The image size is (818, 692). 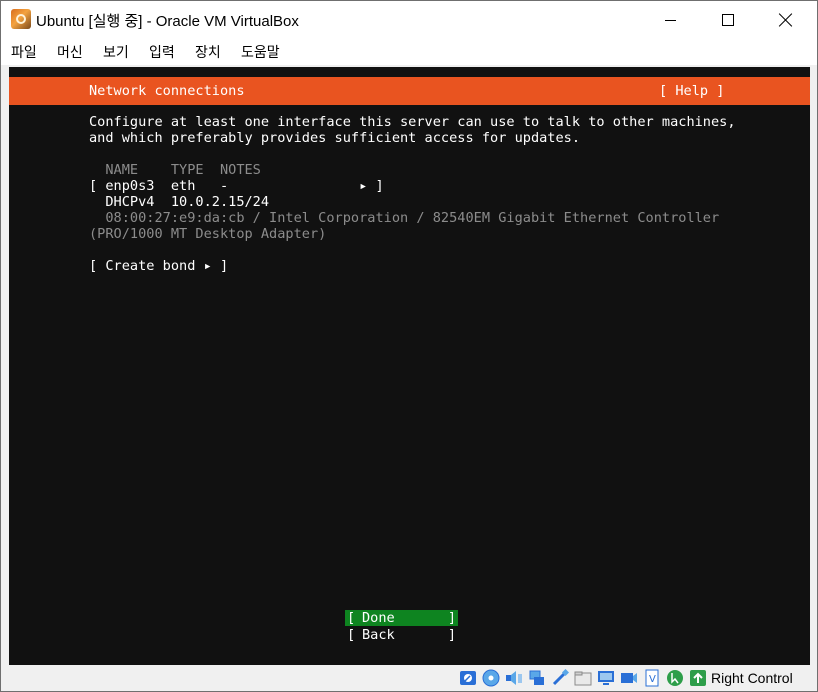 What do you see at coordinates (208, 234) in the screenshot?
I see `interface-hardware-info-cont: (PRO/1000 MT Desktop Adapter)` at bounding box center [208, 234].